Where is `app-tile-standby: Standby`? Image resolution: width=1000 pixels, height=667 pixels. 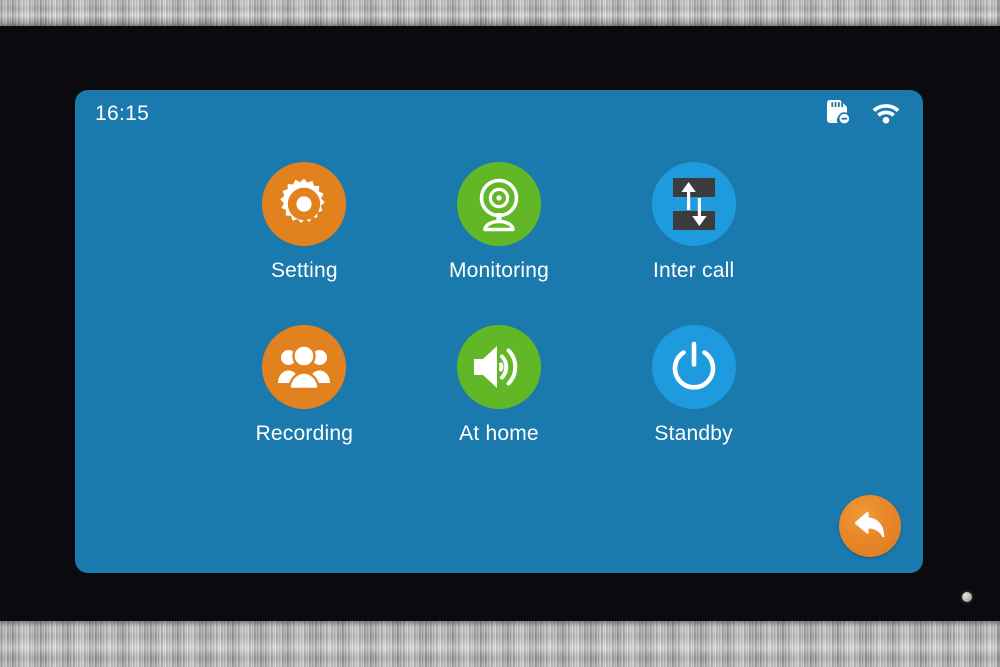
app-tile-standby: Standby is located at coordinates (694, 385).